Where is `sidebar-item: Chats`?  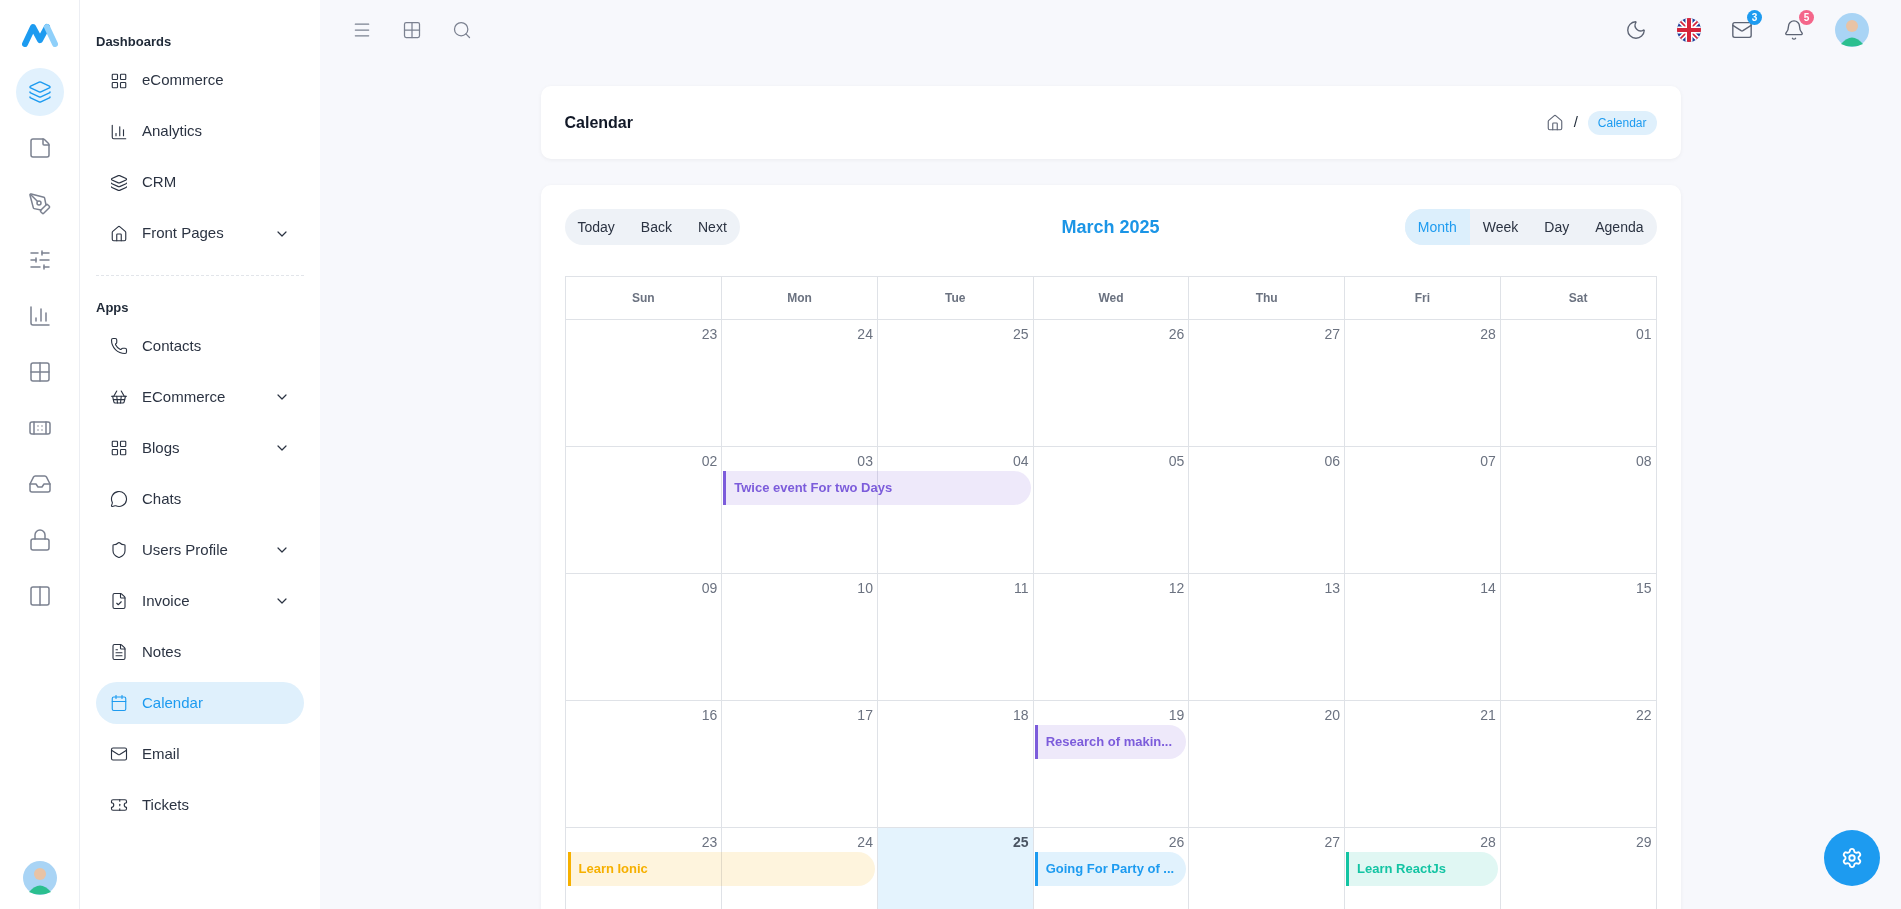
sidebar-item: Chats is located at coordinates (200, 499).